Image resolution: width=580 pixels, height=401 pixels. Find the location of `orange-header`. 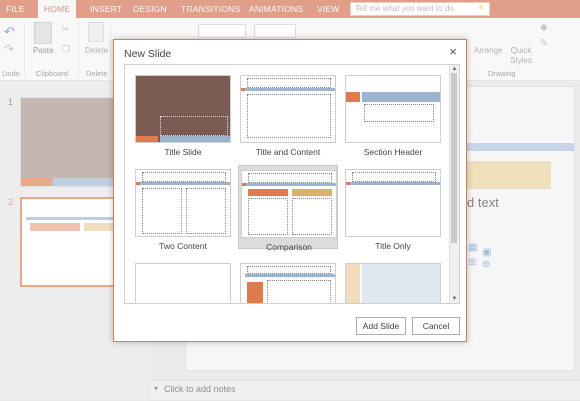

orange-header is located at coordinates (268, 192).